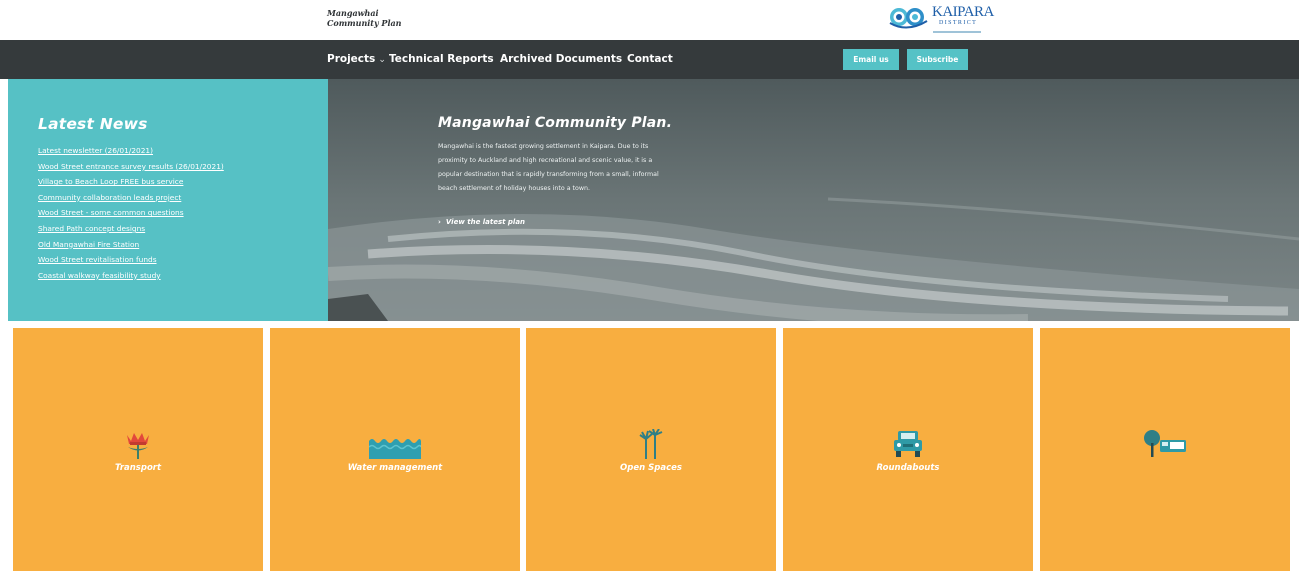 The height and width of the screenshot is (571, 1299). I want to click on news-link: Community collaboration leads project, so click(131, 198).